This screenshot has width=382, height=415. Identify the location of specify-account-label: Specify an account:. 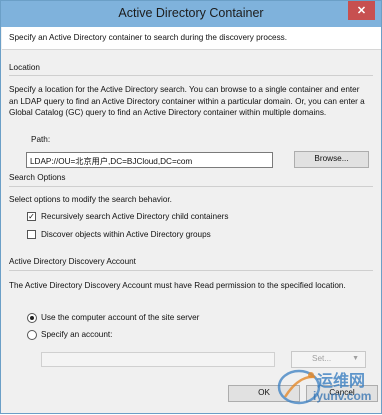
(76, 334).